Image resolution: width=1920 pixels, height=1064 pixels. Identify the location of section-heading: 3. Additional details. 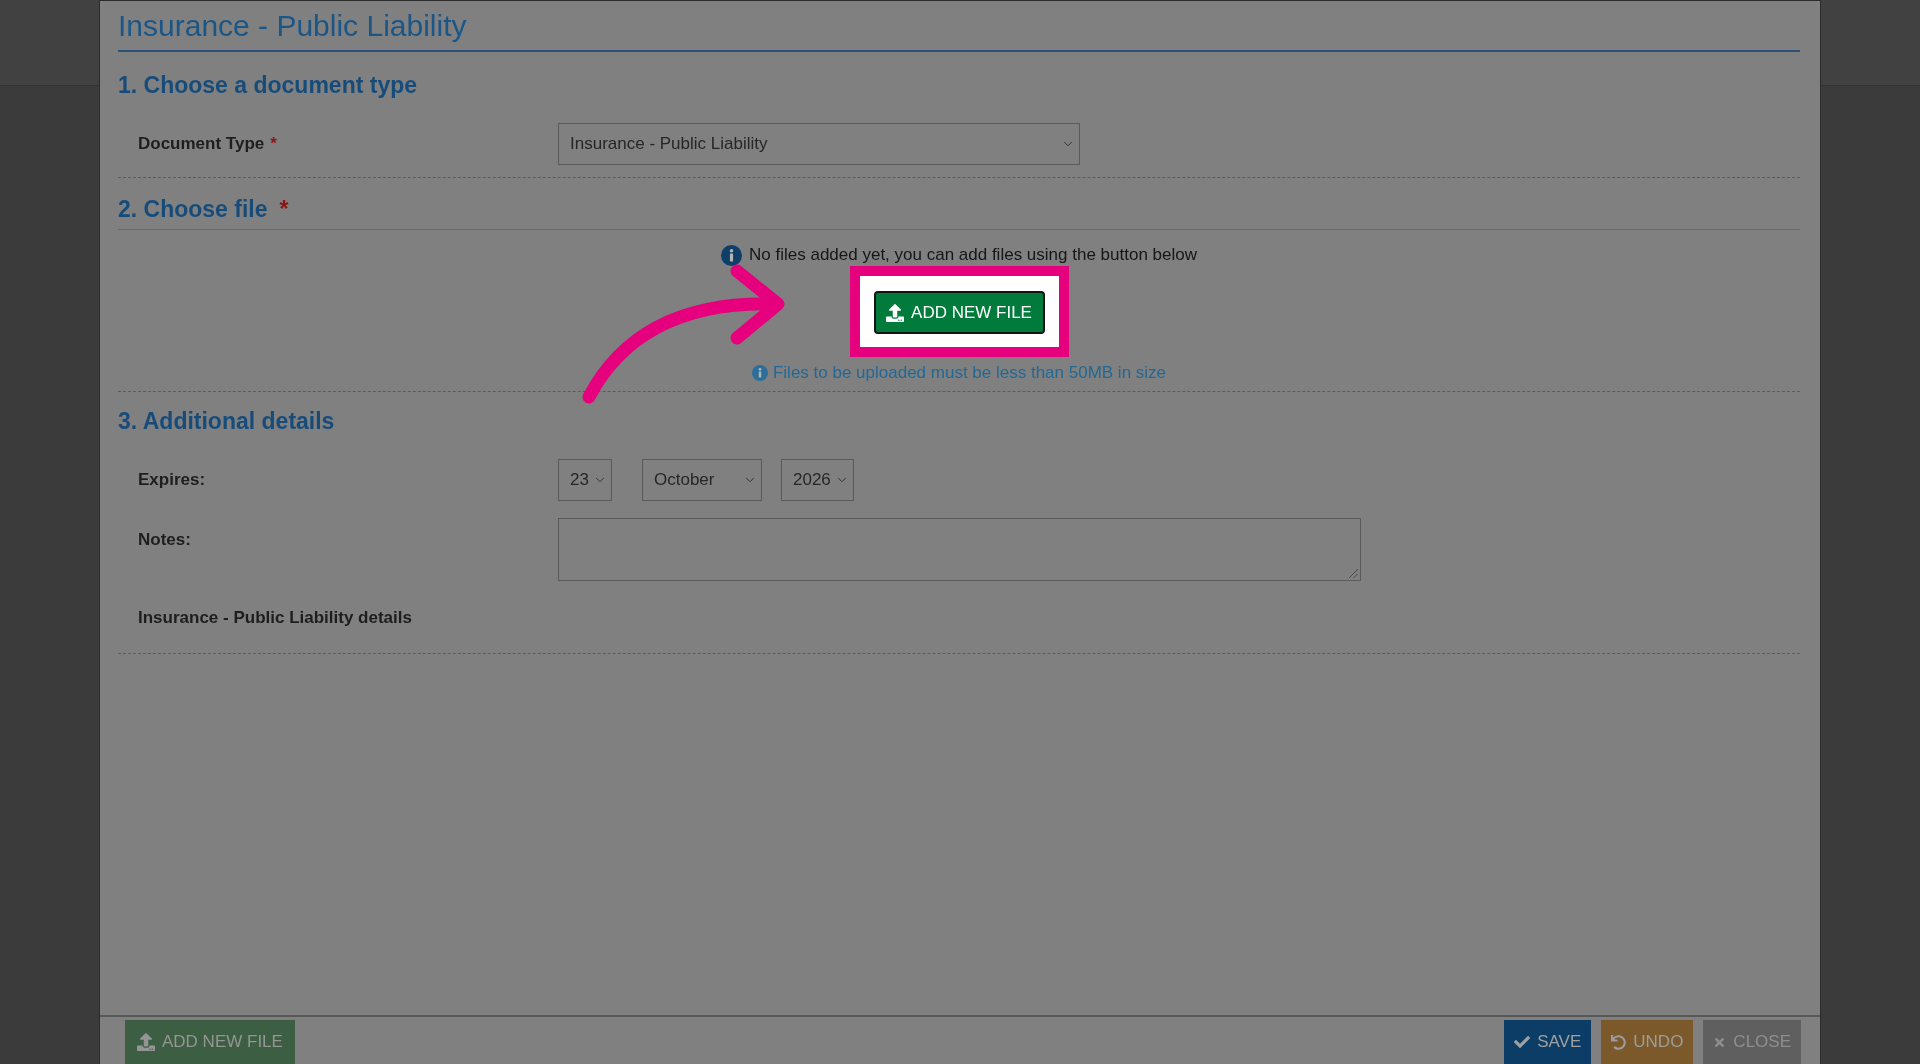
(226, 421).